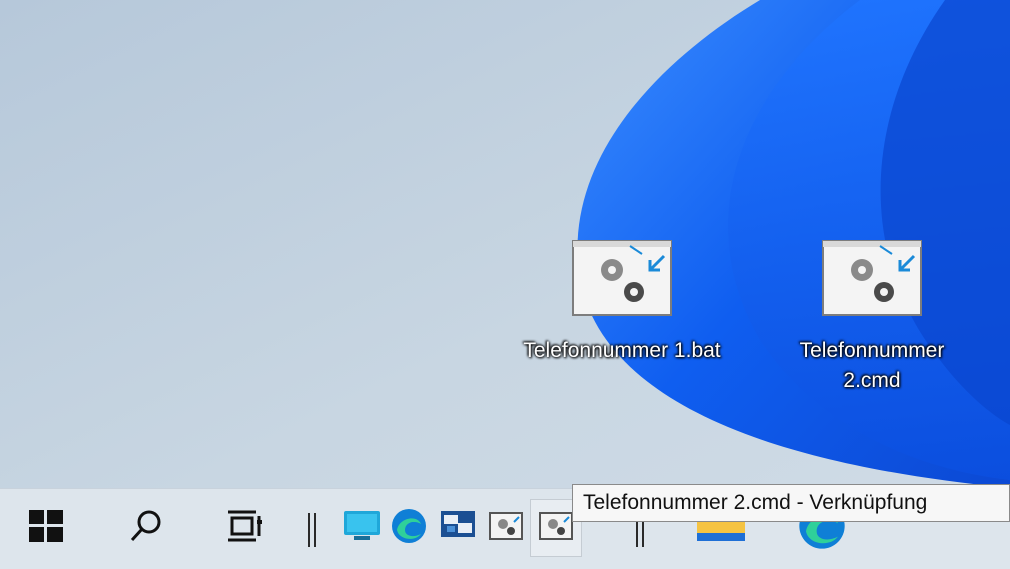 The image size is (1010, 569). I want to click on edge-icon, so click(409, 528).